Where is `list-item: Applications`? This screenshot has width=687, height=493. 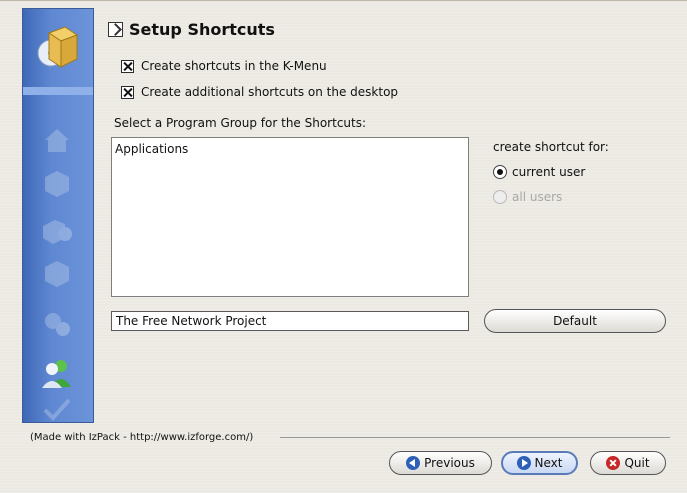
list-item: Applications is located at coordinates (290, 149).